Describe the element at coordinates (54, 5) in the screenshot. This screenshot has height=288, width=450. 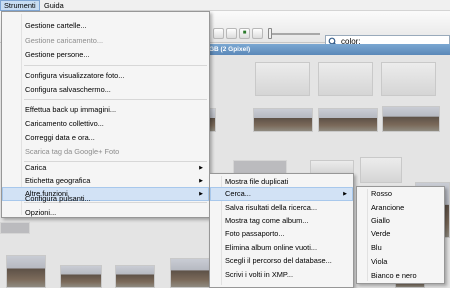
I see `menu-guida: Guida` at that location.